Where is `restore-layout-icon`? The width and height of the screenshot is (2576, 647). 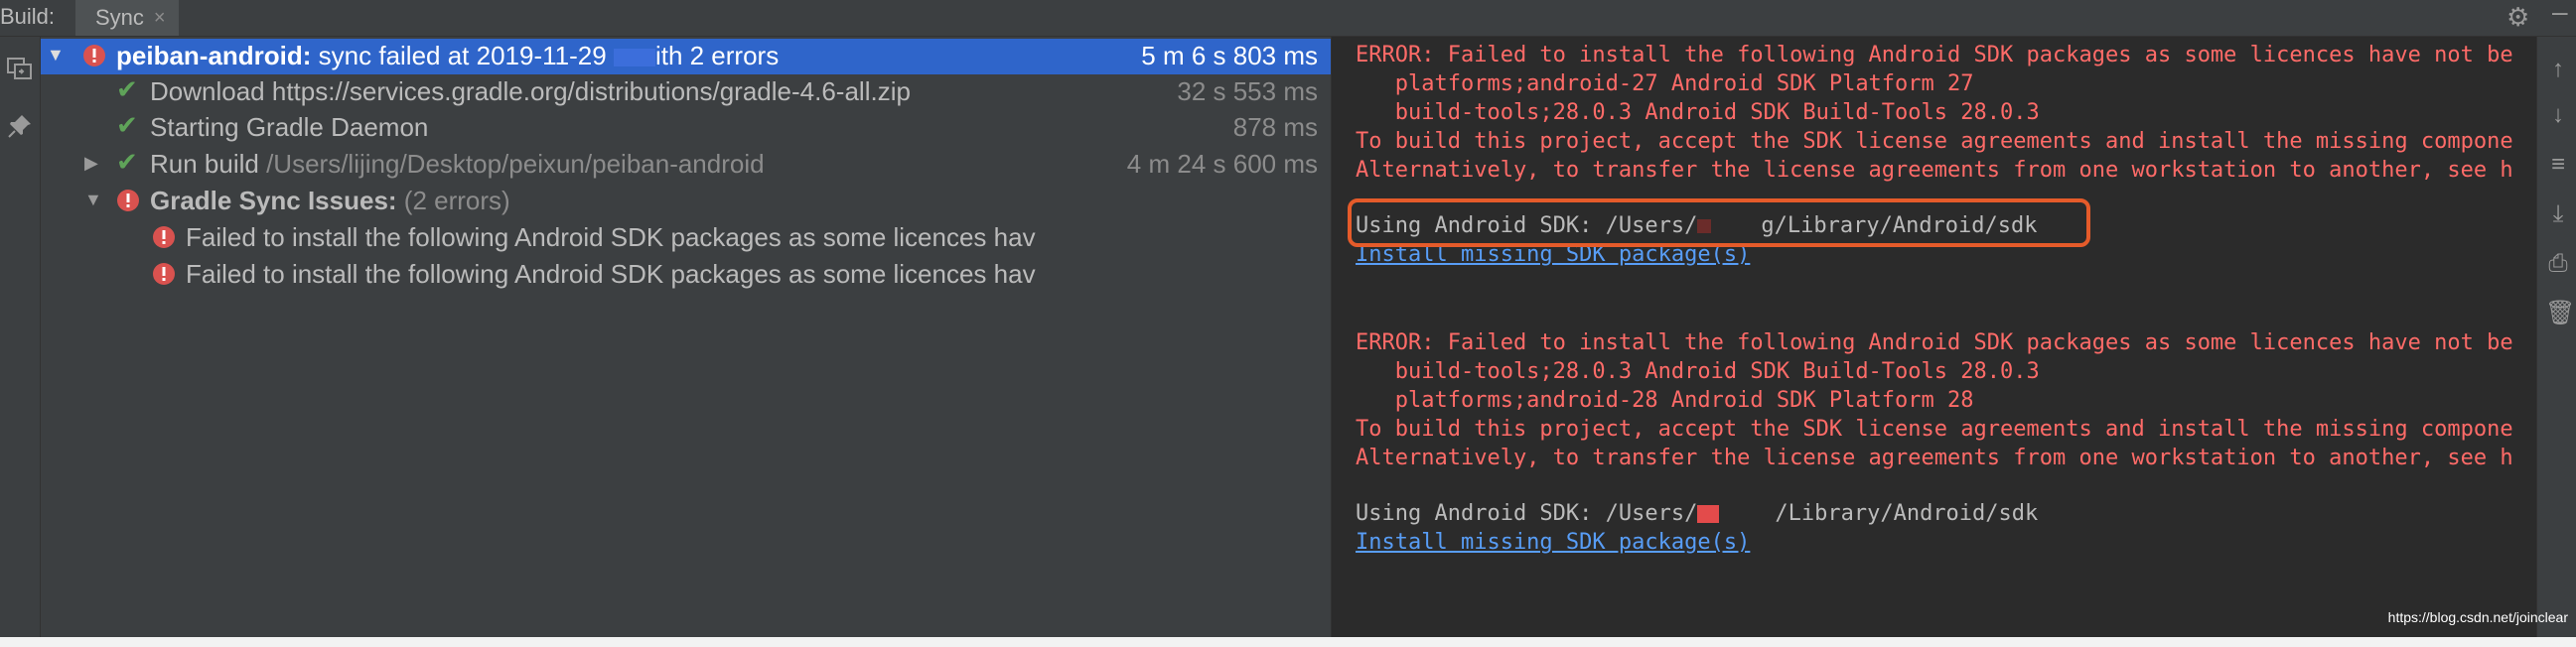
restore-layout-icon is located at coordinates (20, 70).